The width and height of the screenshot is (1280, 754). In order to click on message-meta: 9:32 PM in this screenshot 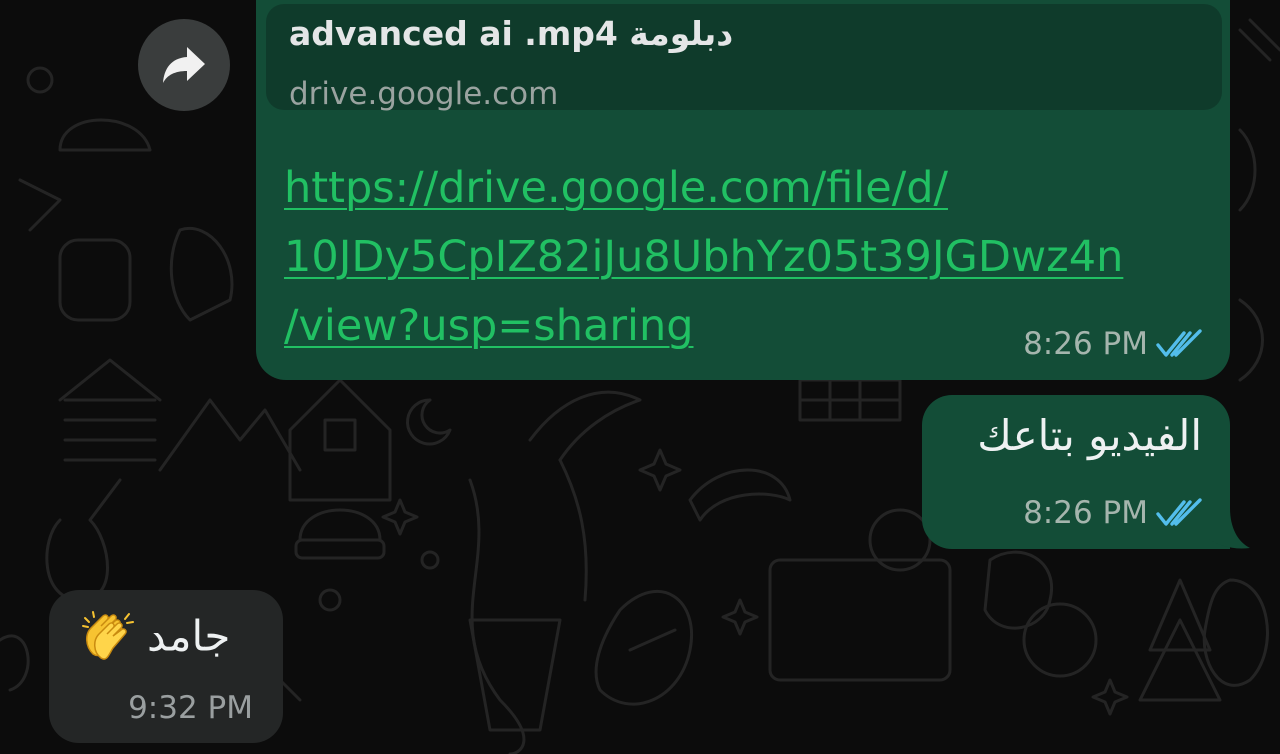, I will do `click(190, 708)`.